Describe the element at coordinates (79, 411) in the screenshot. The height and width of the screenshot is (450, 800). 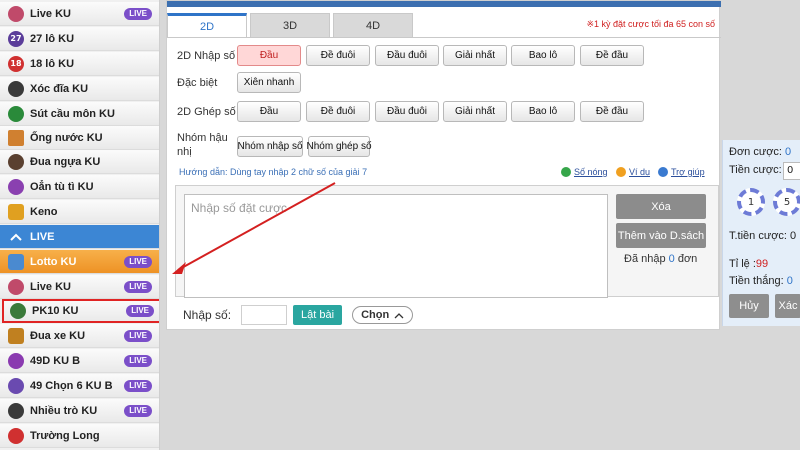
I see `sidebar-item-nhieu-tro-ku: Nhiều trò KU LIVE` at that location.